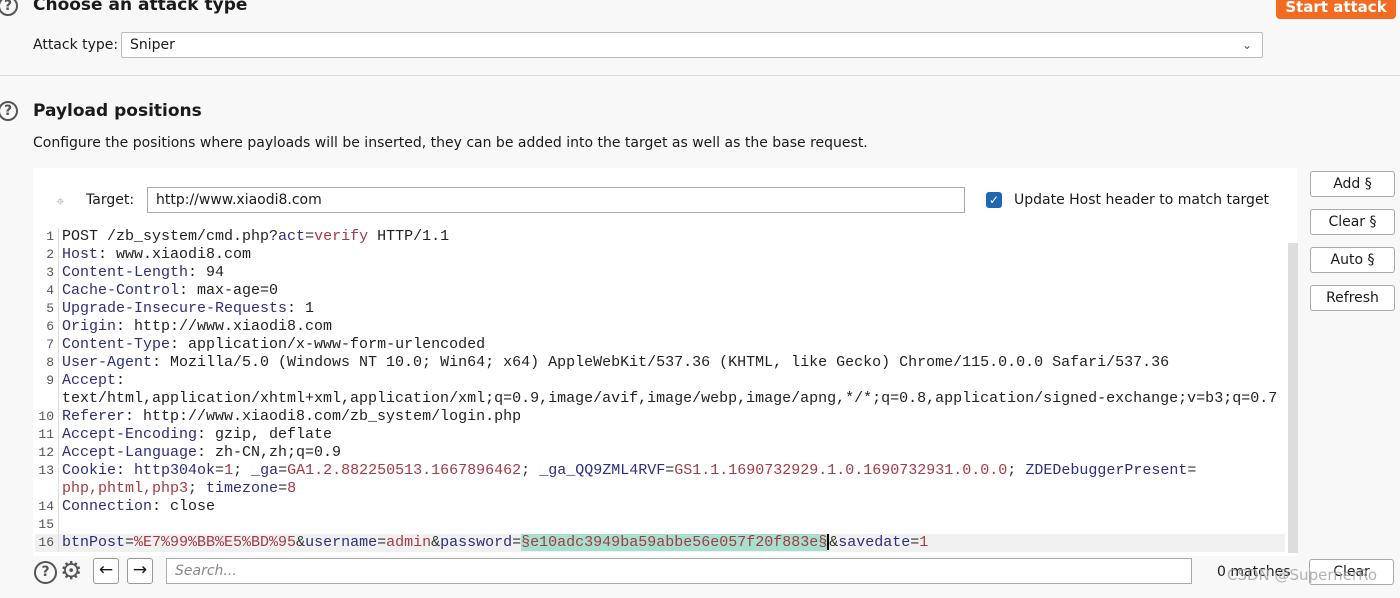  What do you see at coordinates (660, 435) in the screenshot?
I see `request-line: 11 Accept-Encoding: gzip, deflate` at bounding box center [660, 435].